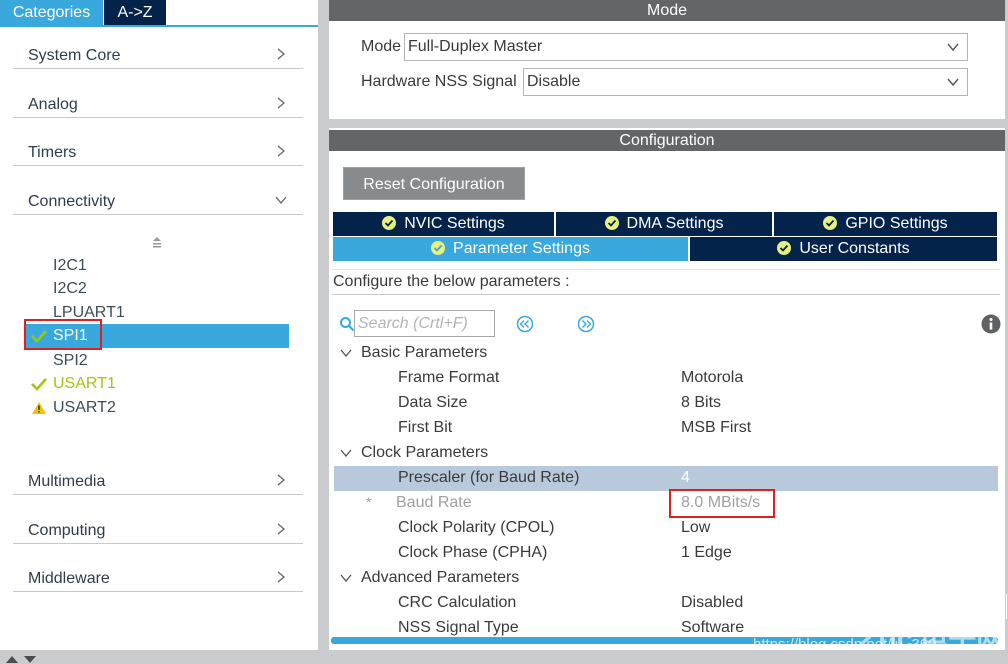 This screenshot has height=664, width=1008. What do you see at coordinates (712, 602) in the screenshot?
I see `param-value: Disabled` at bounding box center [712, 602].